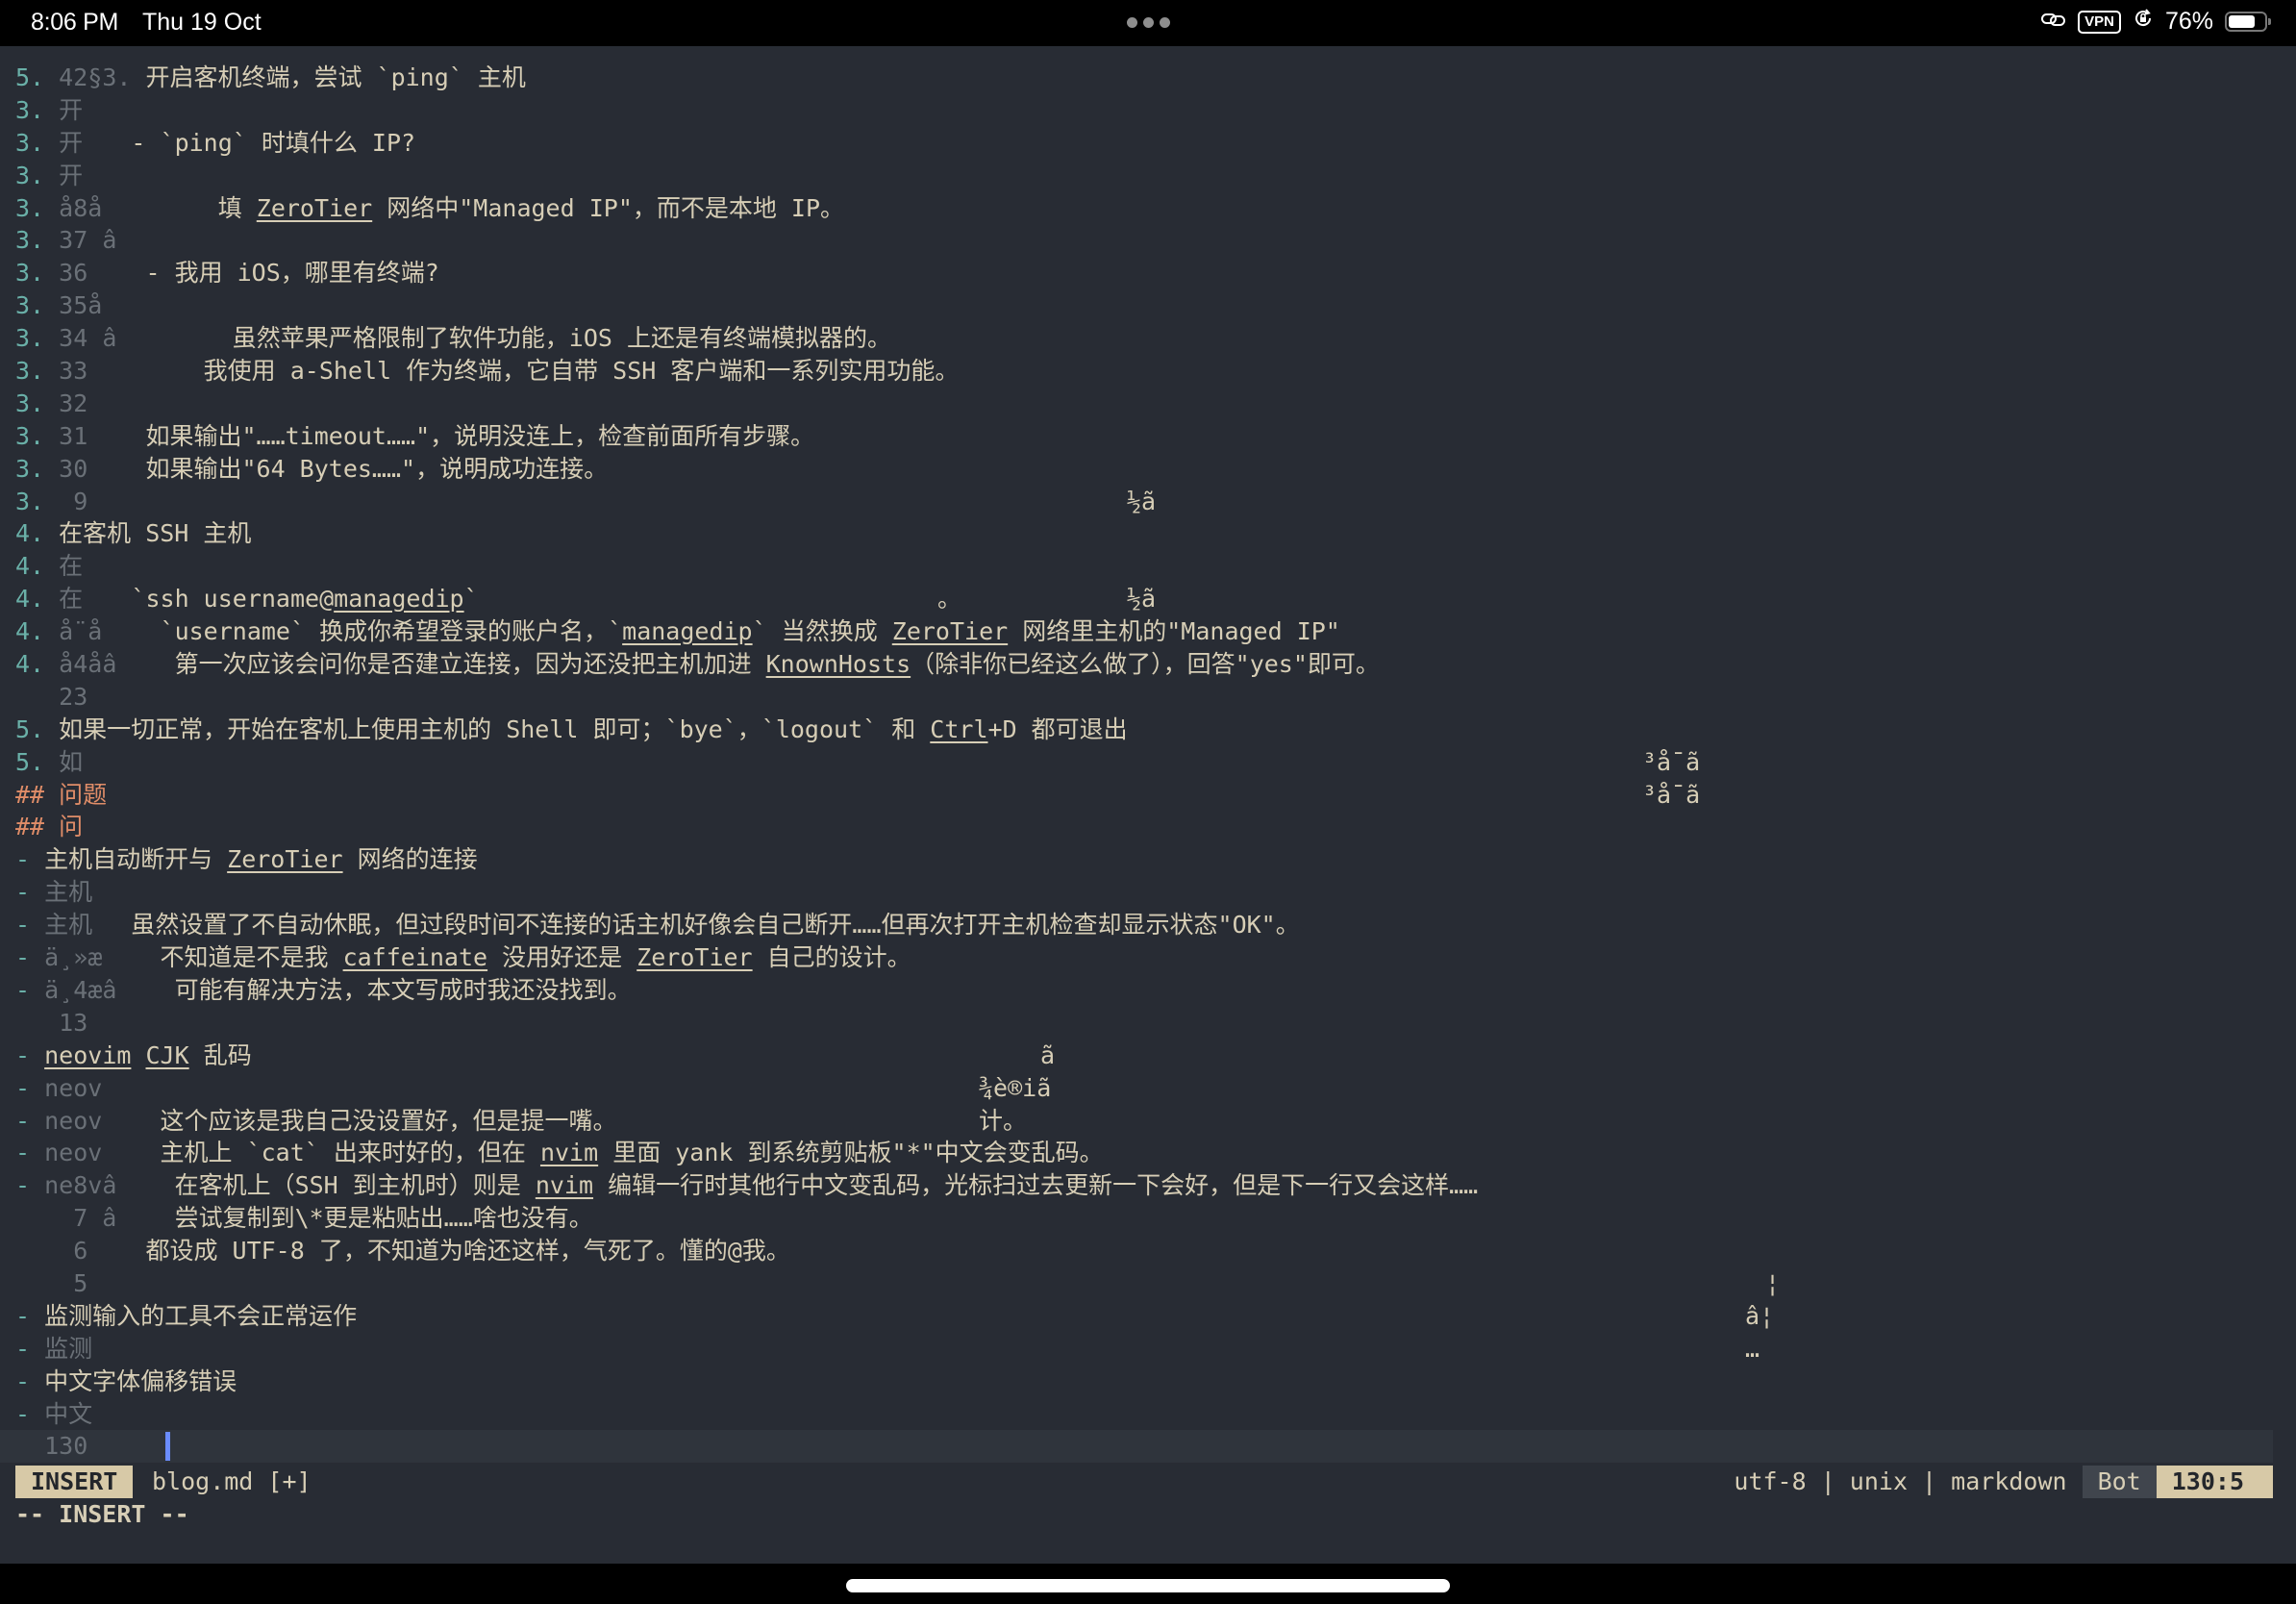  What do you see at coordinates (51, 1446) in the screenshot?
I see `line-number: 130` at bounding box center [51, 1446].